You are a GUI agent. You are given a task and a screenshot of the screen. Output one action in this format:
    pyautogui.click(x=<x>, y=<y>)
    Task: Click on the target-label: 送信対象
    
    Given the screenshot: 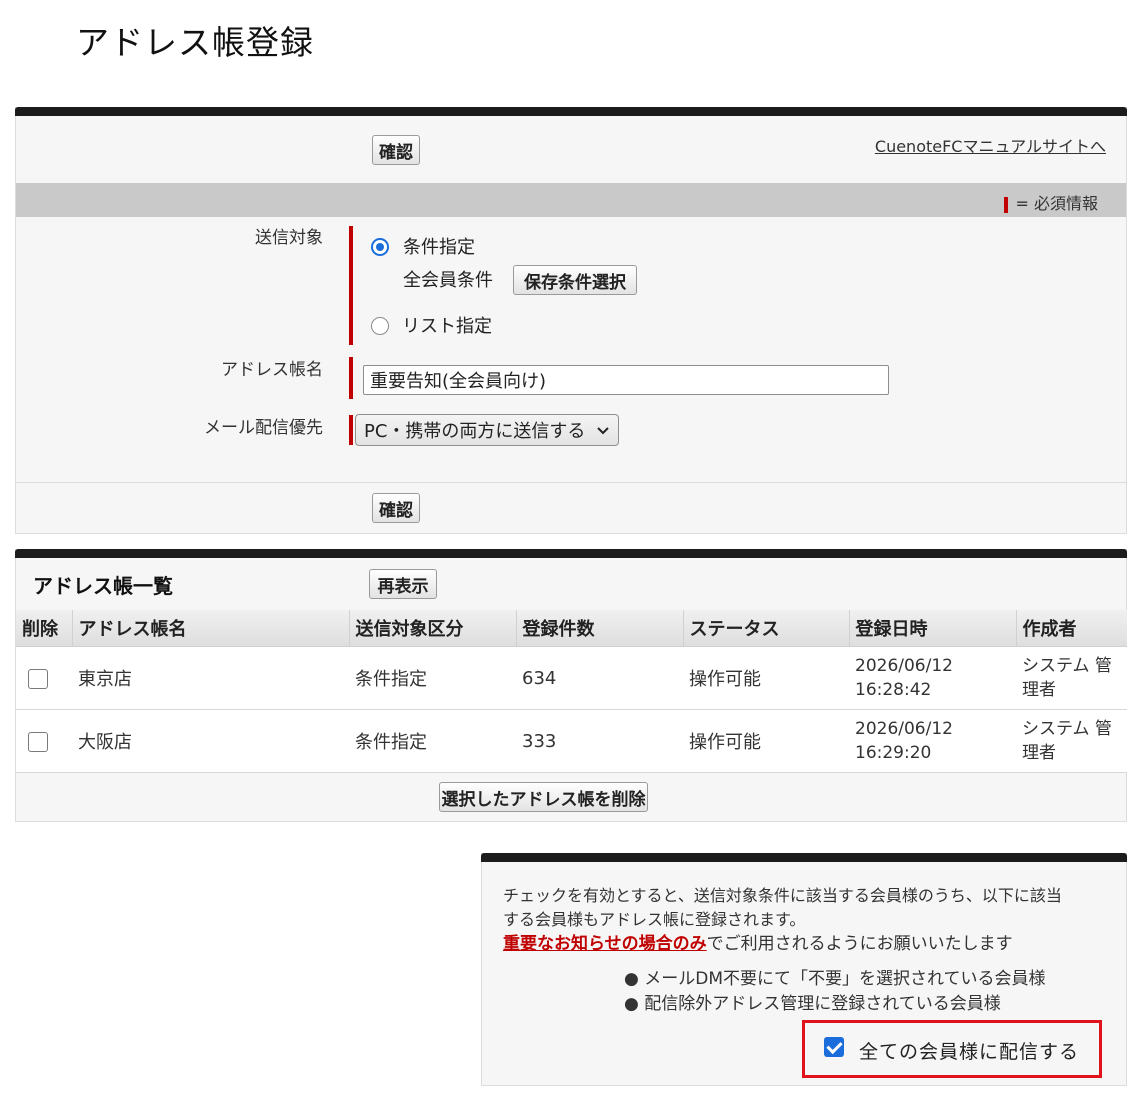 What is the action you would take?
    pyautogui.click(x=289, y=238)
    